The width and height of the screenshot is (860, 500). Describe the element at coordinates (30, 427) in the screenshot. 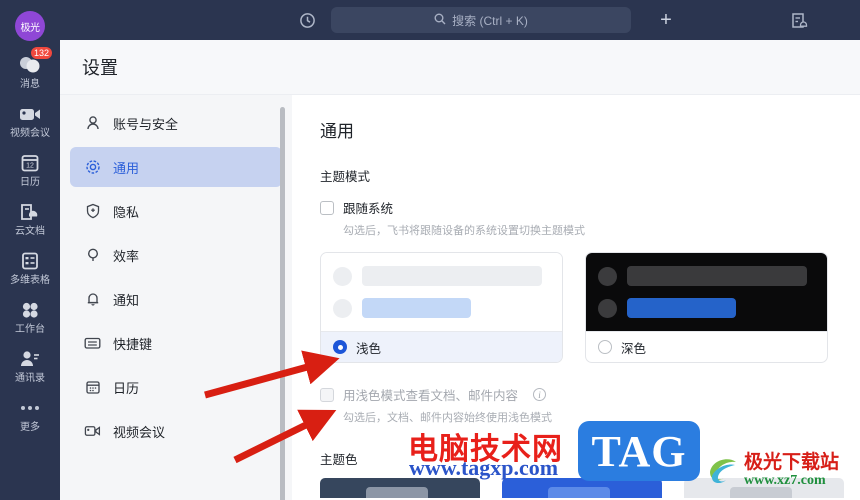

I see `rail-label: 更多` at that location.